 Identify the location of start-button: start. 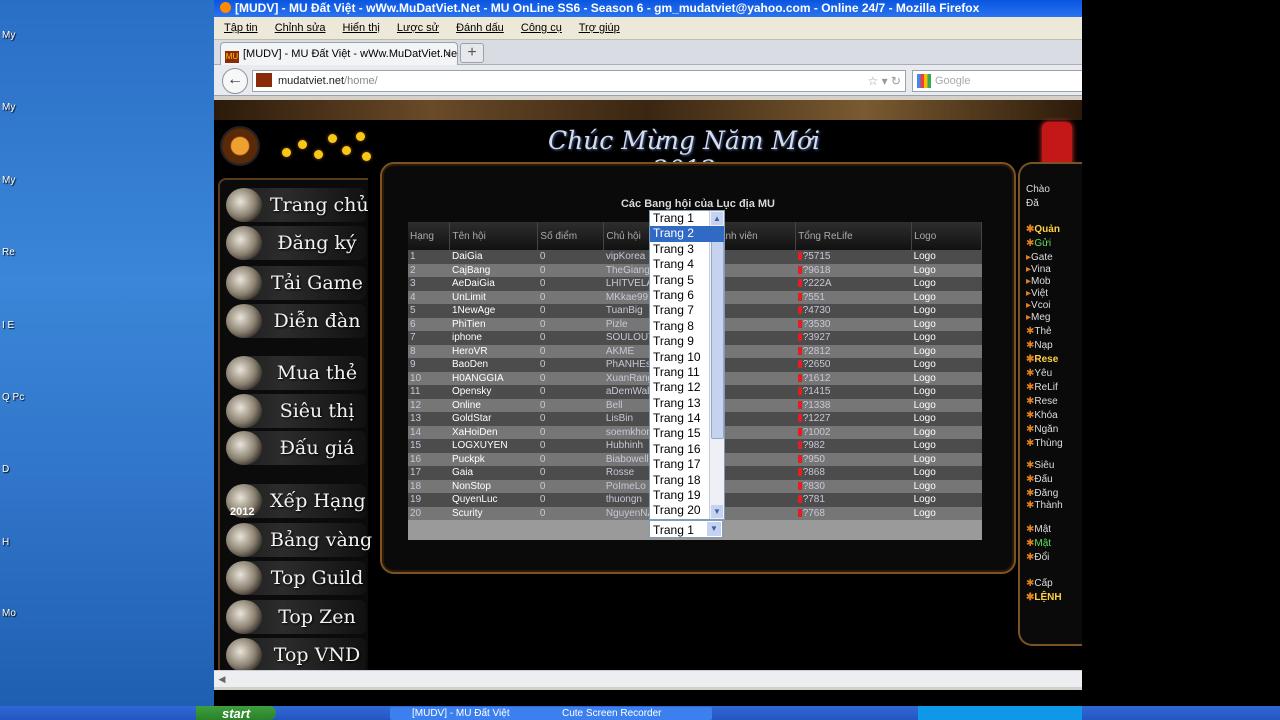
(236, 713).